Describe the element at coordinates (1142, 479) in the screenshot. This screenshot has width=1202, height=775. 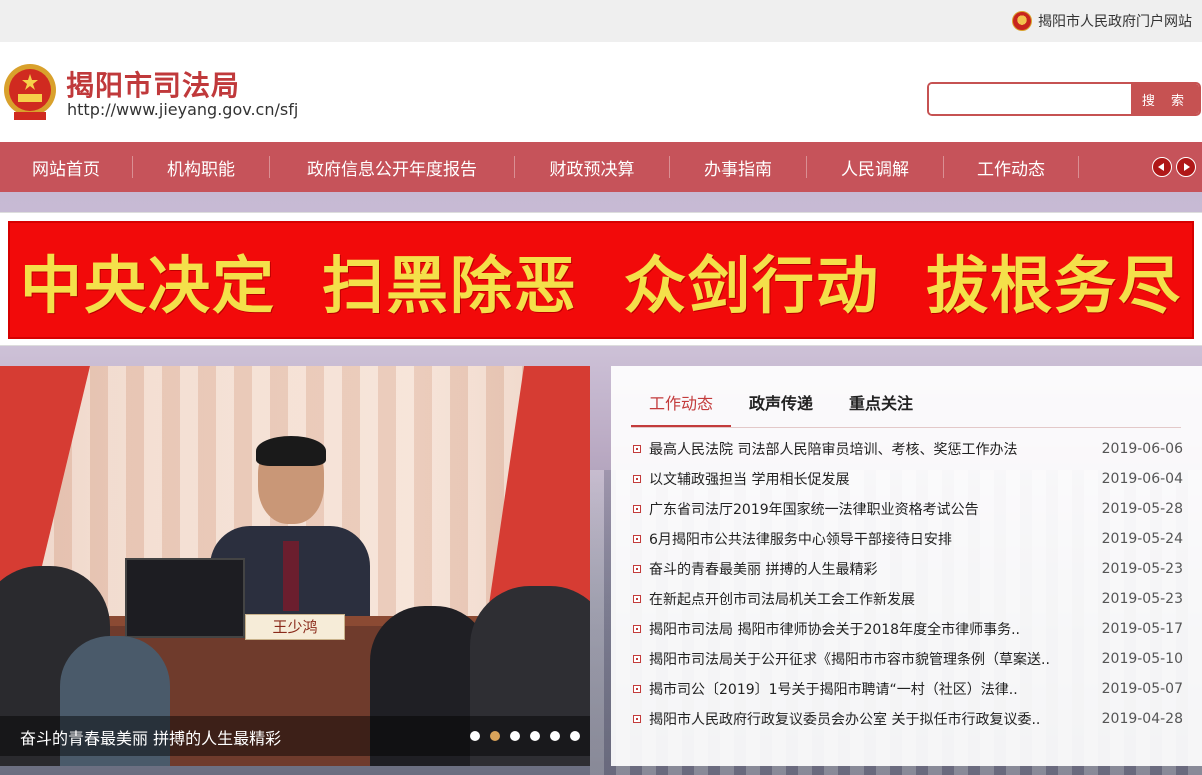
I see `news-date: 2019-06-04` at that location.